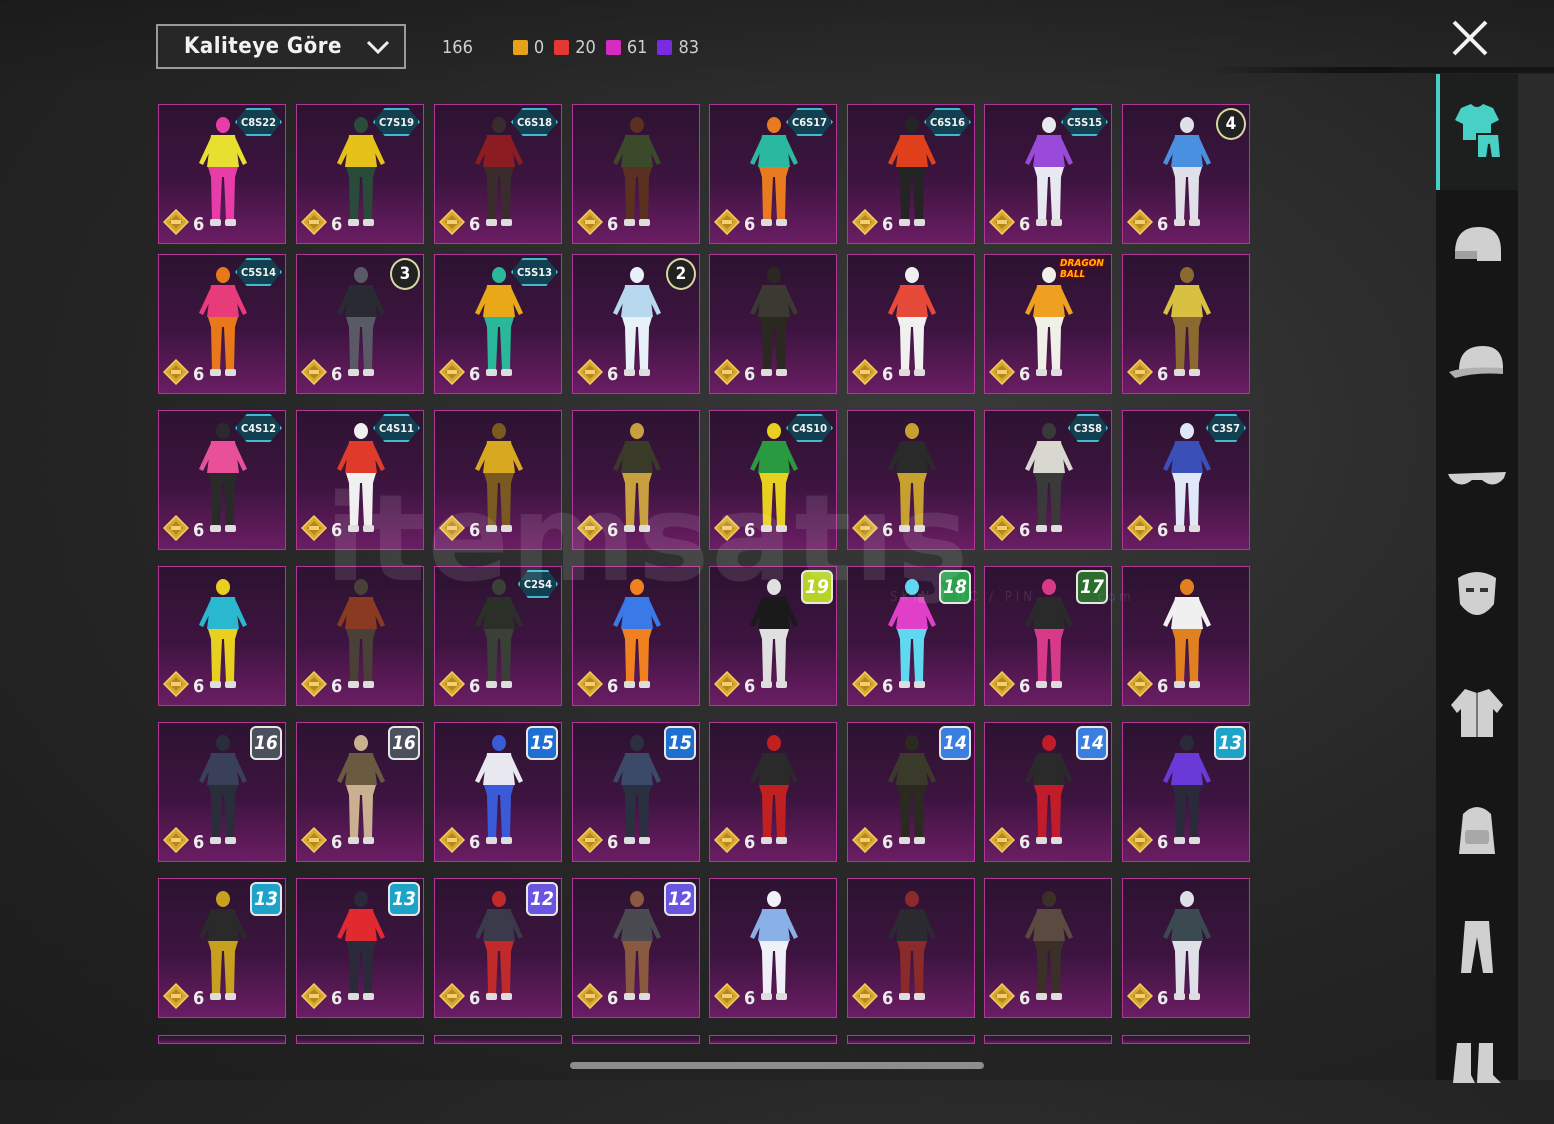 This screenshot has height=1124, width=1554. I want to click on outfit-tile: C4S12 6, so click(222, 480).